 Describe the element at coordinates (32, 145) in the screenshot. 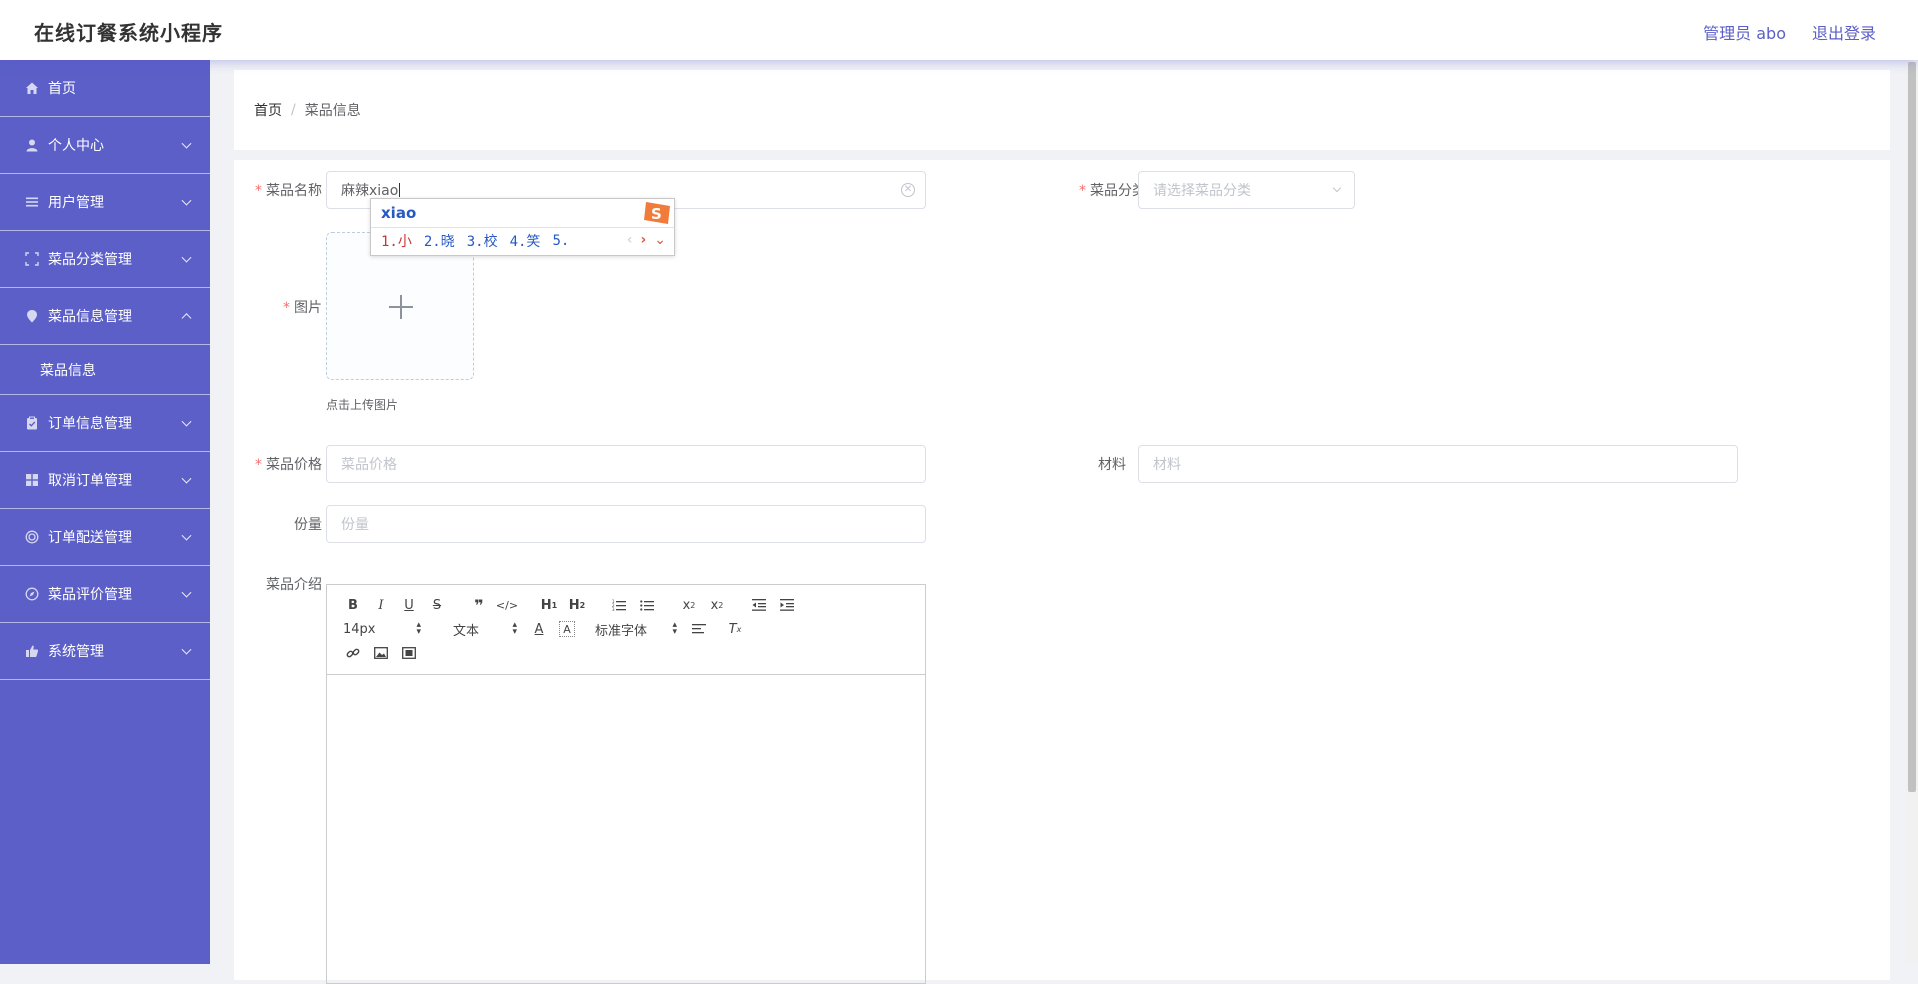

I see `user-icon` at that location.